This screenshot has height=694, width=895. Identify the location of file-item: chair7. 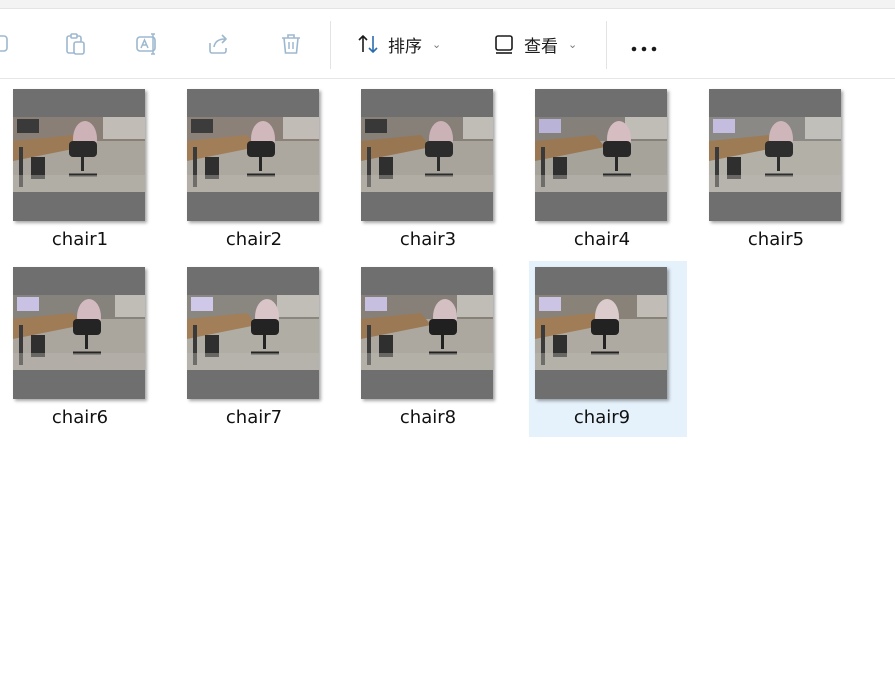
(260, 349).